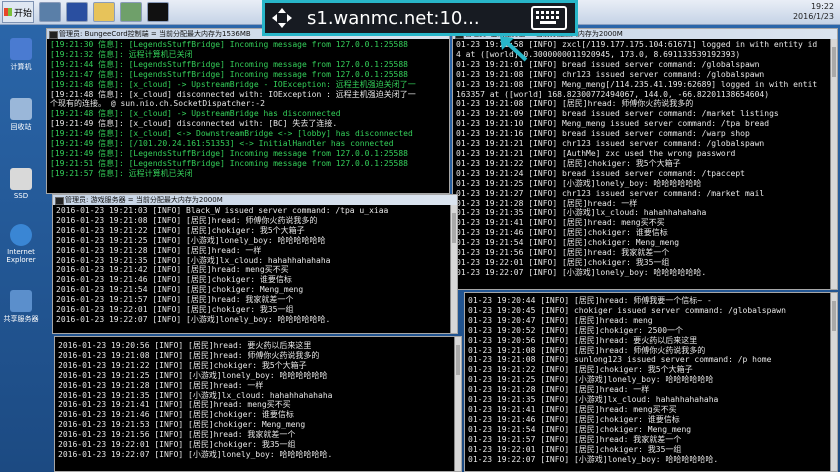  I want to click on pointer-arrow-icon, so click(514, 49).